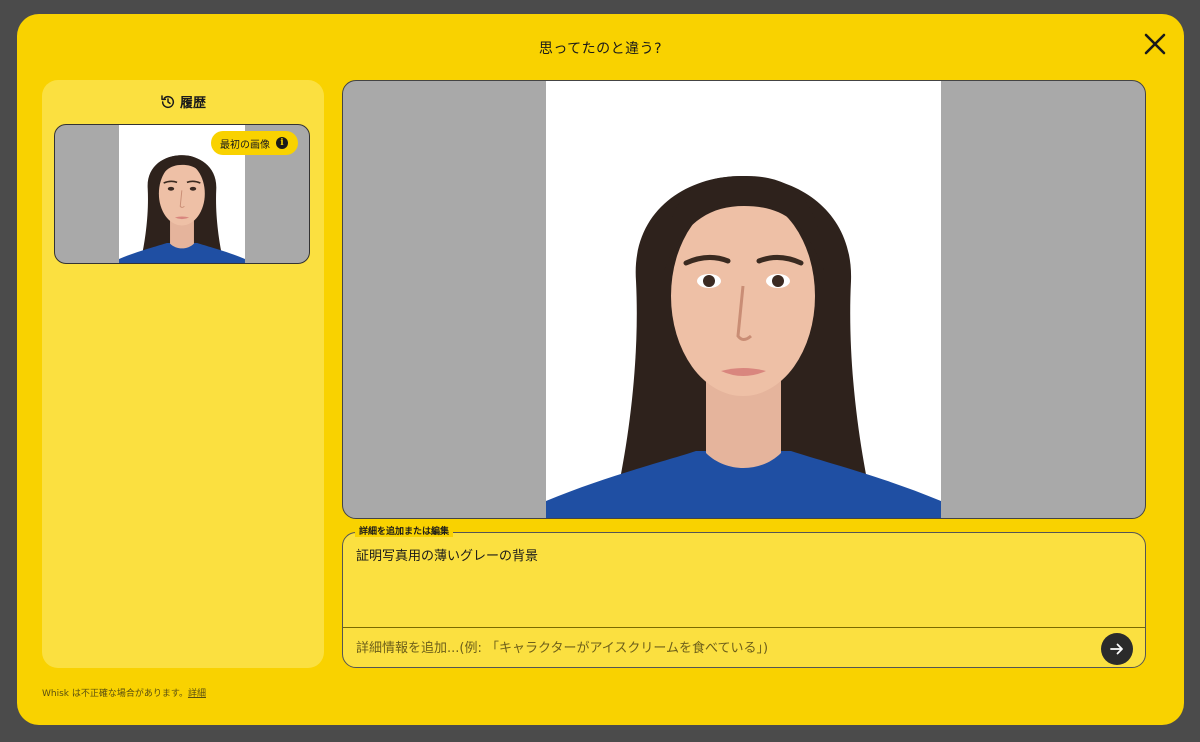 This screenshot has width=1200, height=742. What do you see at coordinates (192, 103) in the screenshot?
I see `history-title: 履歴` at bounding box center [192, 103].